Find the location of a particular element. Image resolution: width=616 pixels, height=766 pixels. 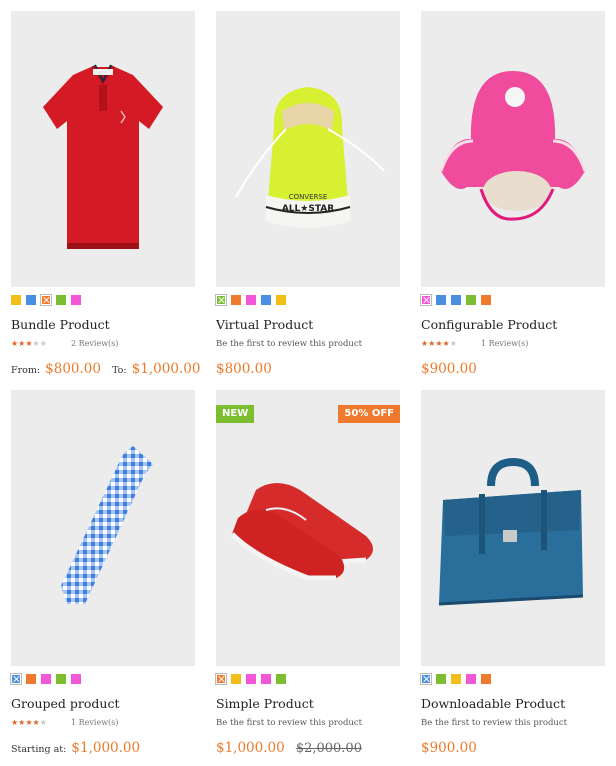

price-range: From: $800.00 To: $1,000.00 is located at coordinates (105, 367).